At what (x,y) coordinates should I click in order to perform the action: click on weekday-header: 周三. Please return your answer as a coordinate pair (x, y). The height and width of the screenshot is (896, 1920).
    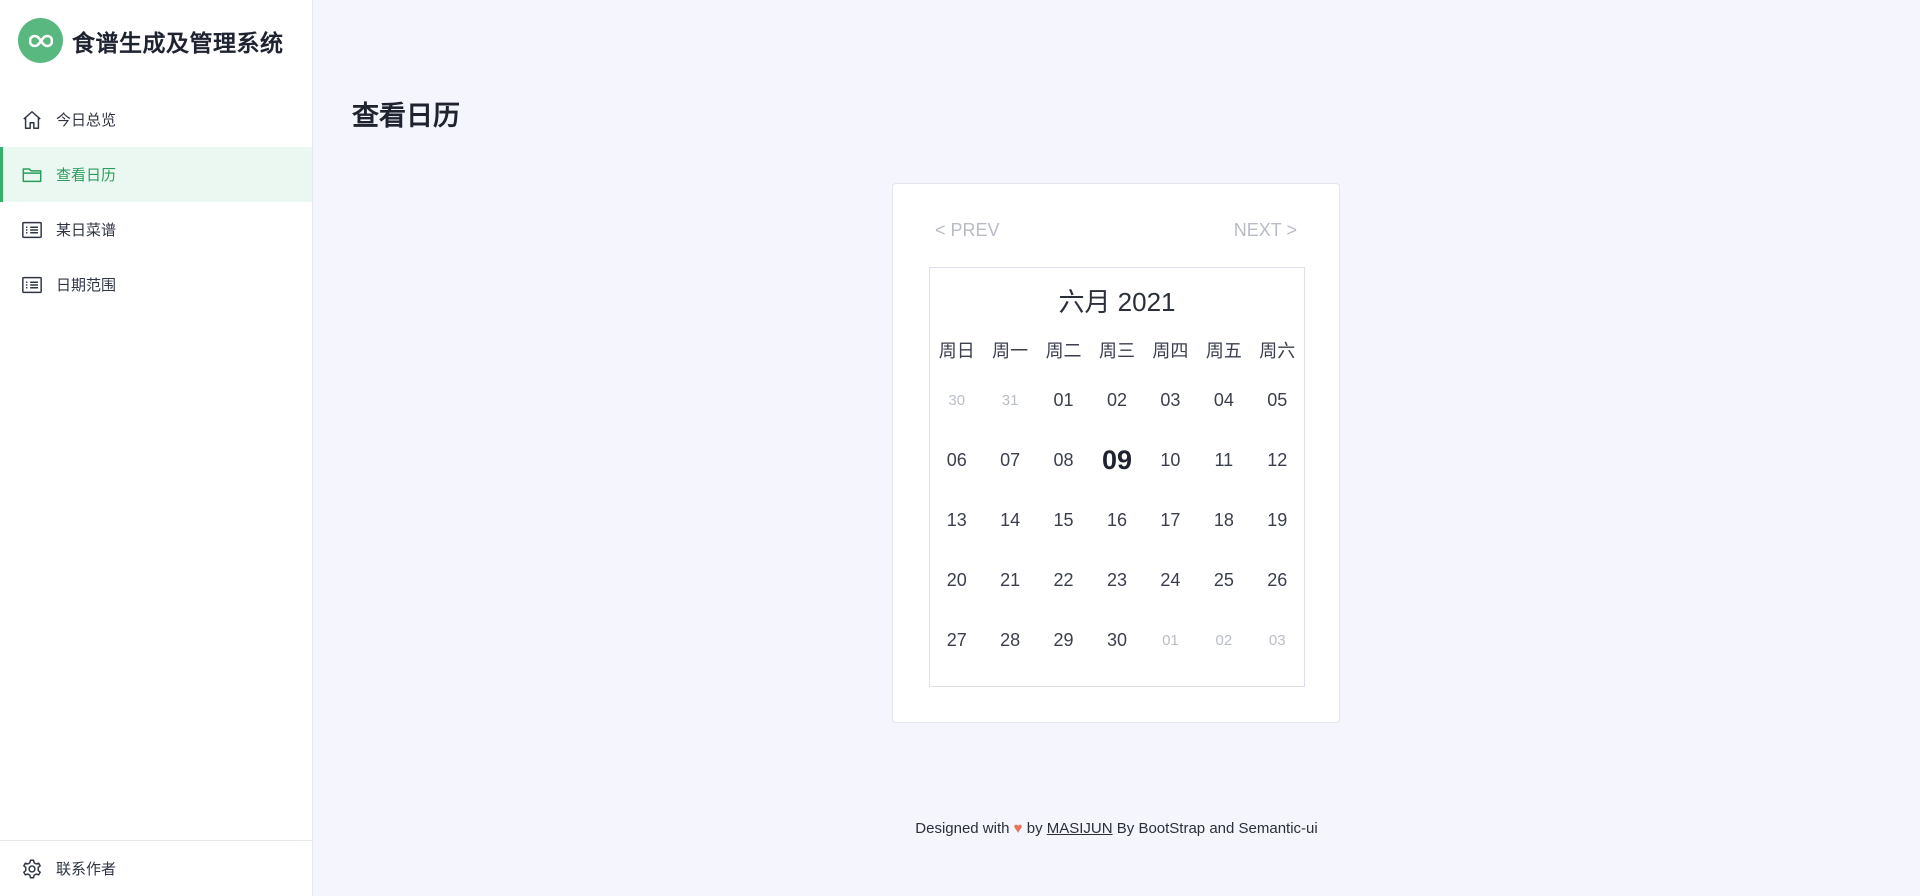
    Looking at the image, I should click on (1116, 351).